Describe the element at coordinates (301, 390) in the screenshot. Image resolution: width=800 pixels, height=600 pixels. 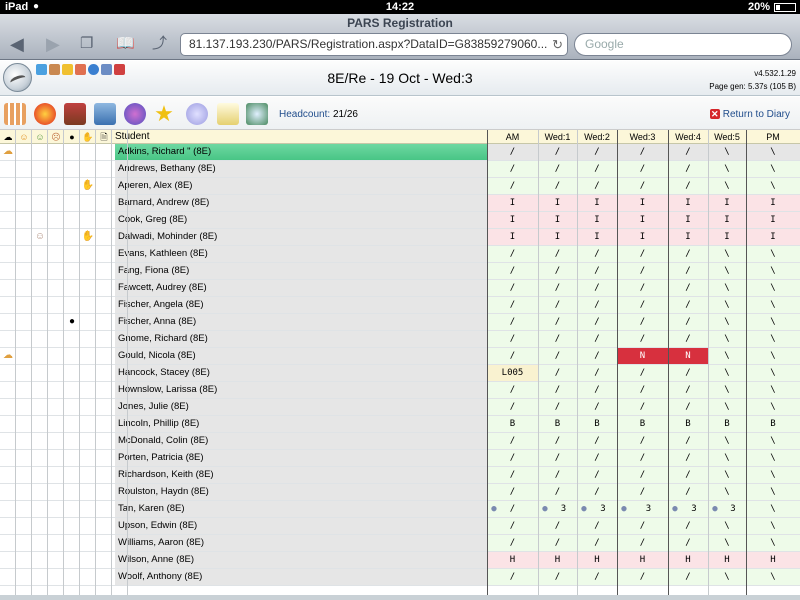
I see `student-name: Hownslow, Larissa (8E)` at that location.